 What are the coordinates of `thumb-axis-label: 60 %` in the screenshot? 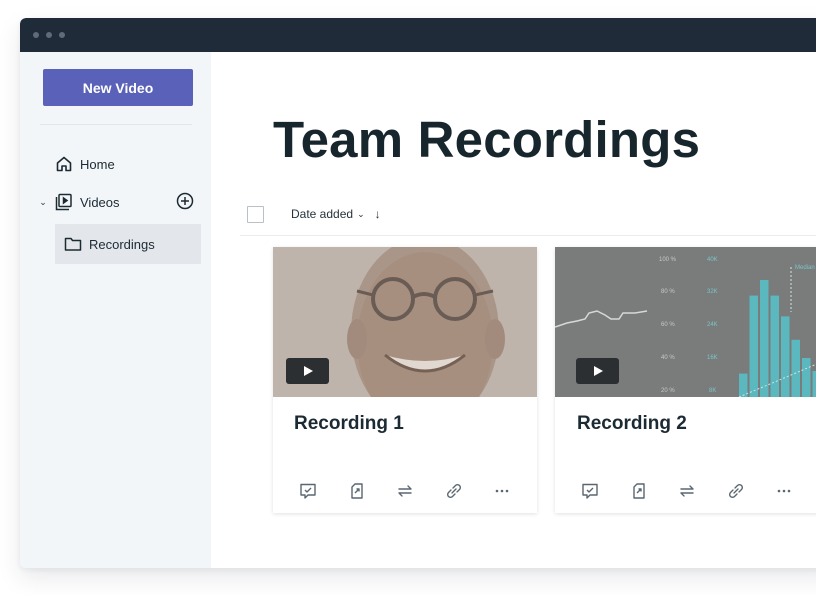 It's located at (668, 325).